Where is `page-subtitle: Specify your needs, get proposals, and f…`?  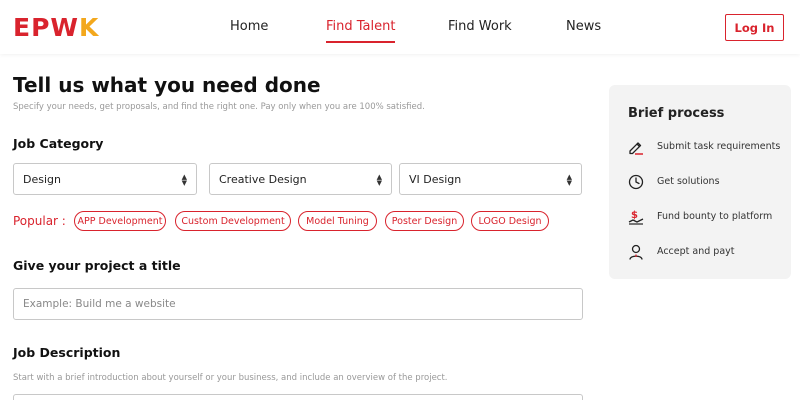
page-subtitle: Specify your needs, get proposals, and f… is located at coordinates (219, 107).